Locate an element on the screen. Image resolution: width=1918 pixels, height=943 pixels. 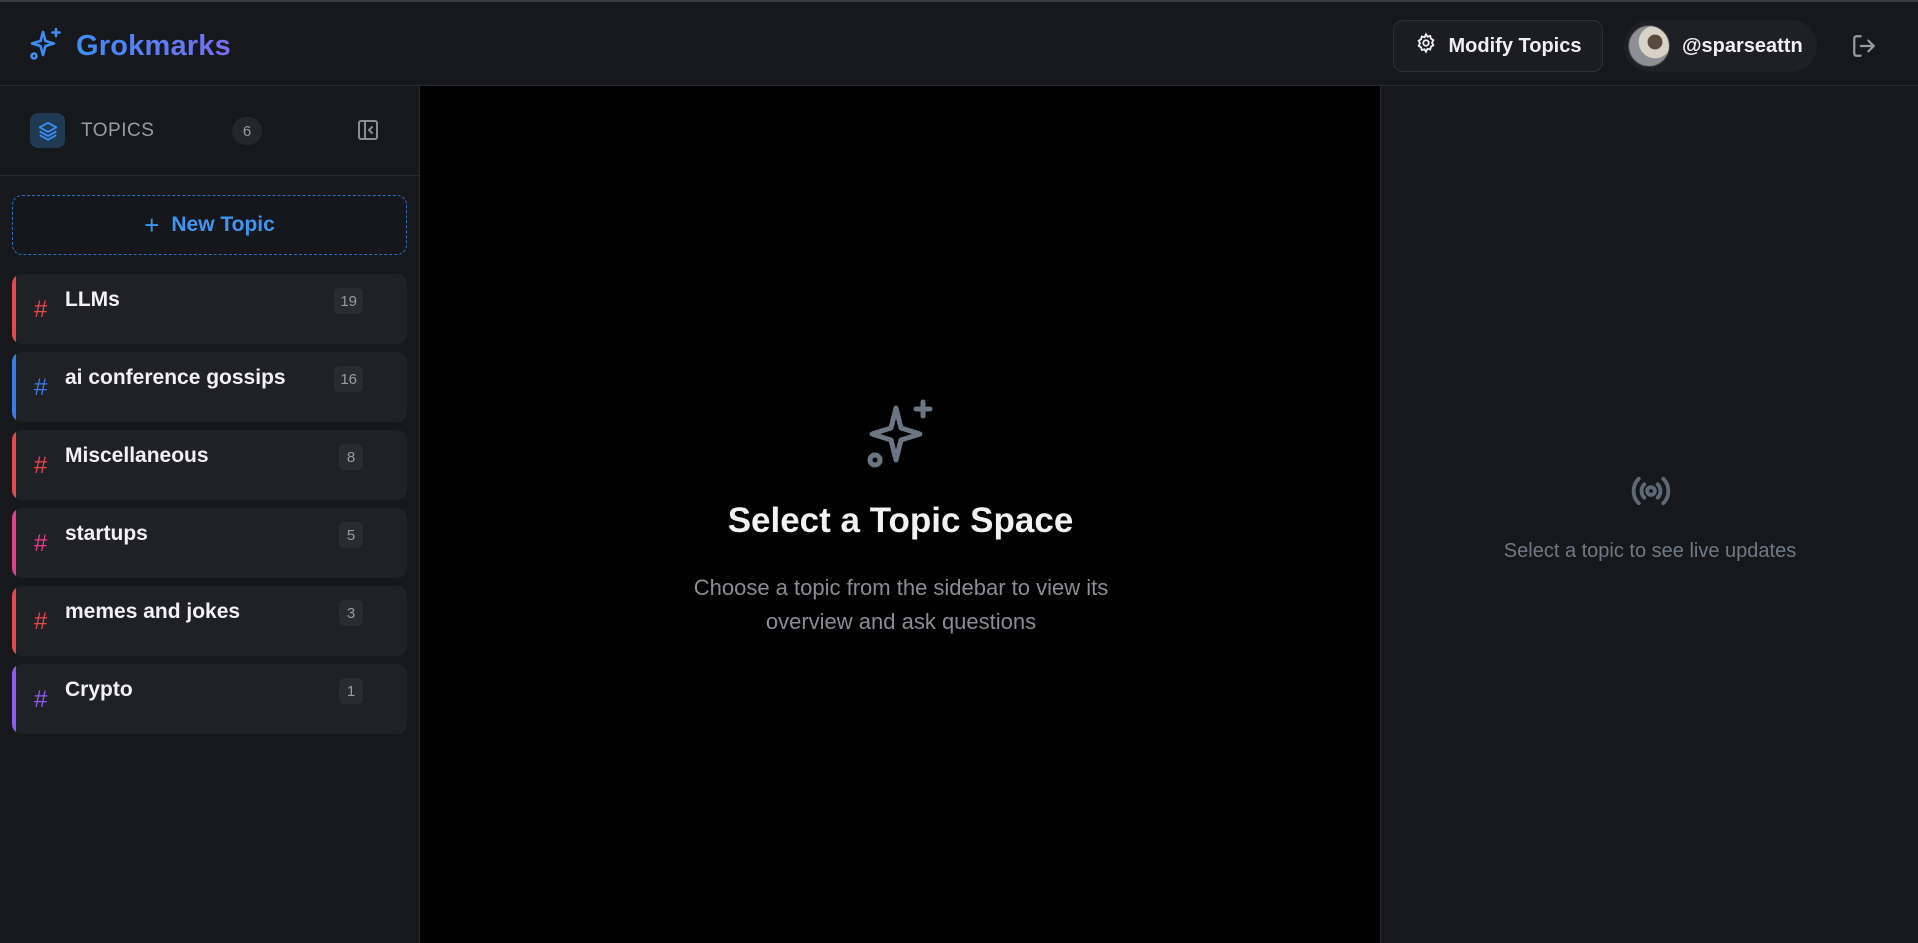
sidebar-header: TOPICS 6 is located at coordinates (210, 131).